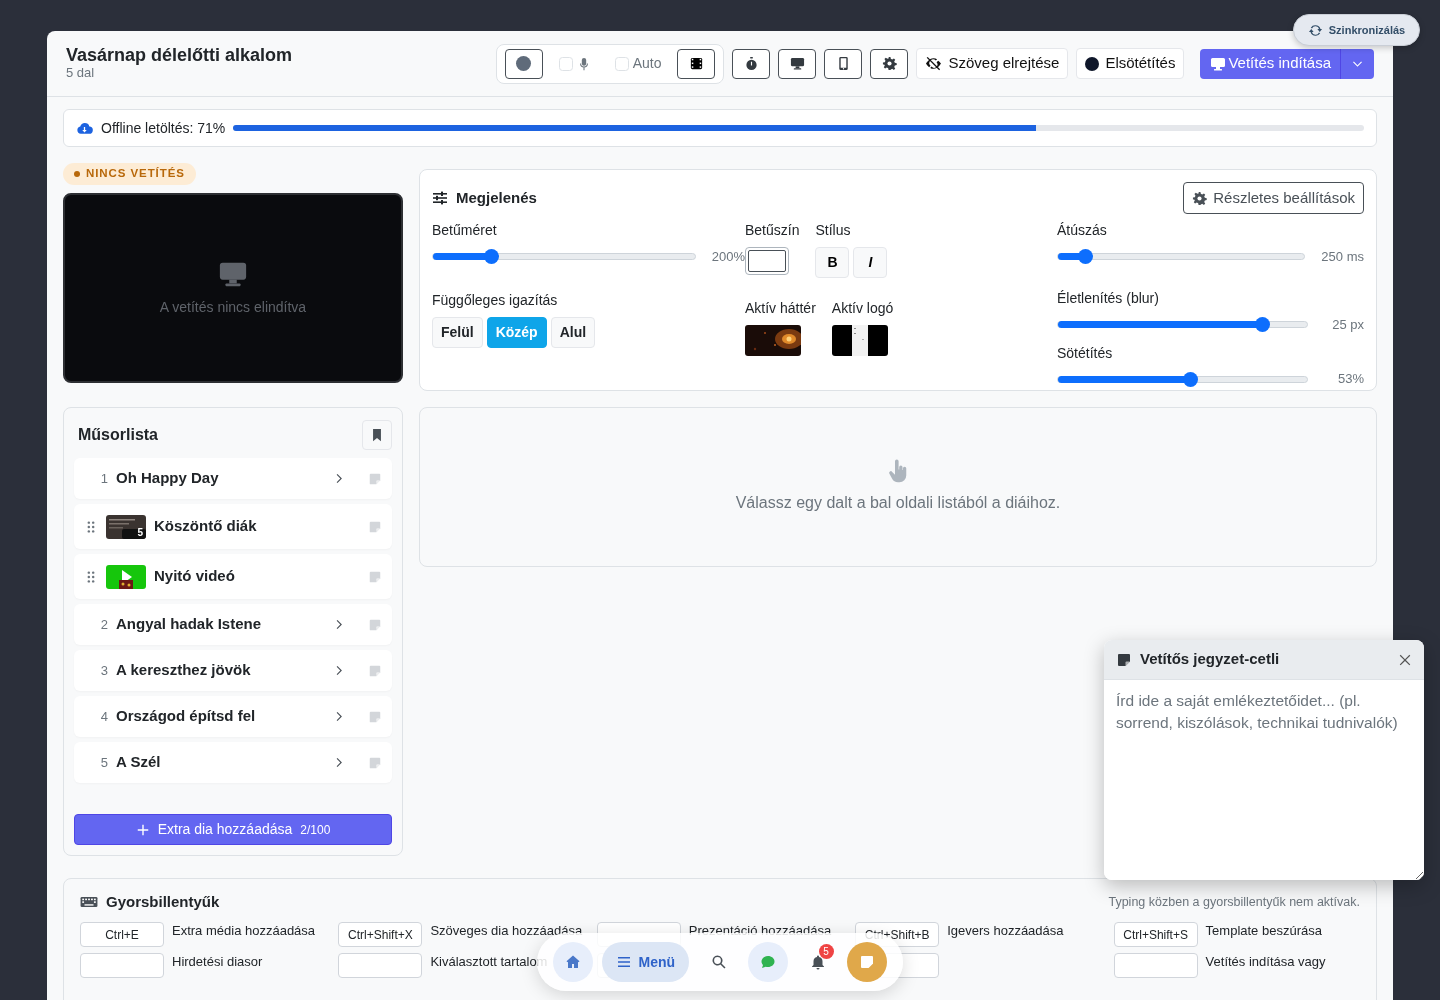 The image size is (1440, 1000). I want to click on item-number: 1, so click(103, 478).